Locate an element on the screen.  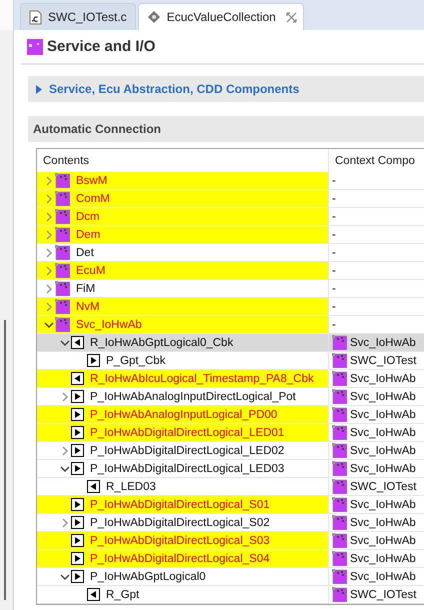
tree-row: R_Gpt SWC_IOTest is located at coordinates (230, 595).